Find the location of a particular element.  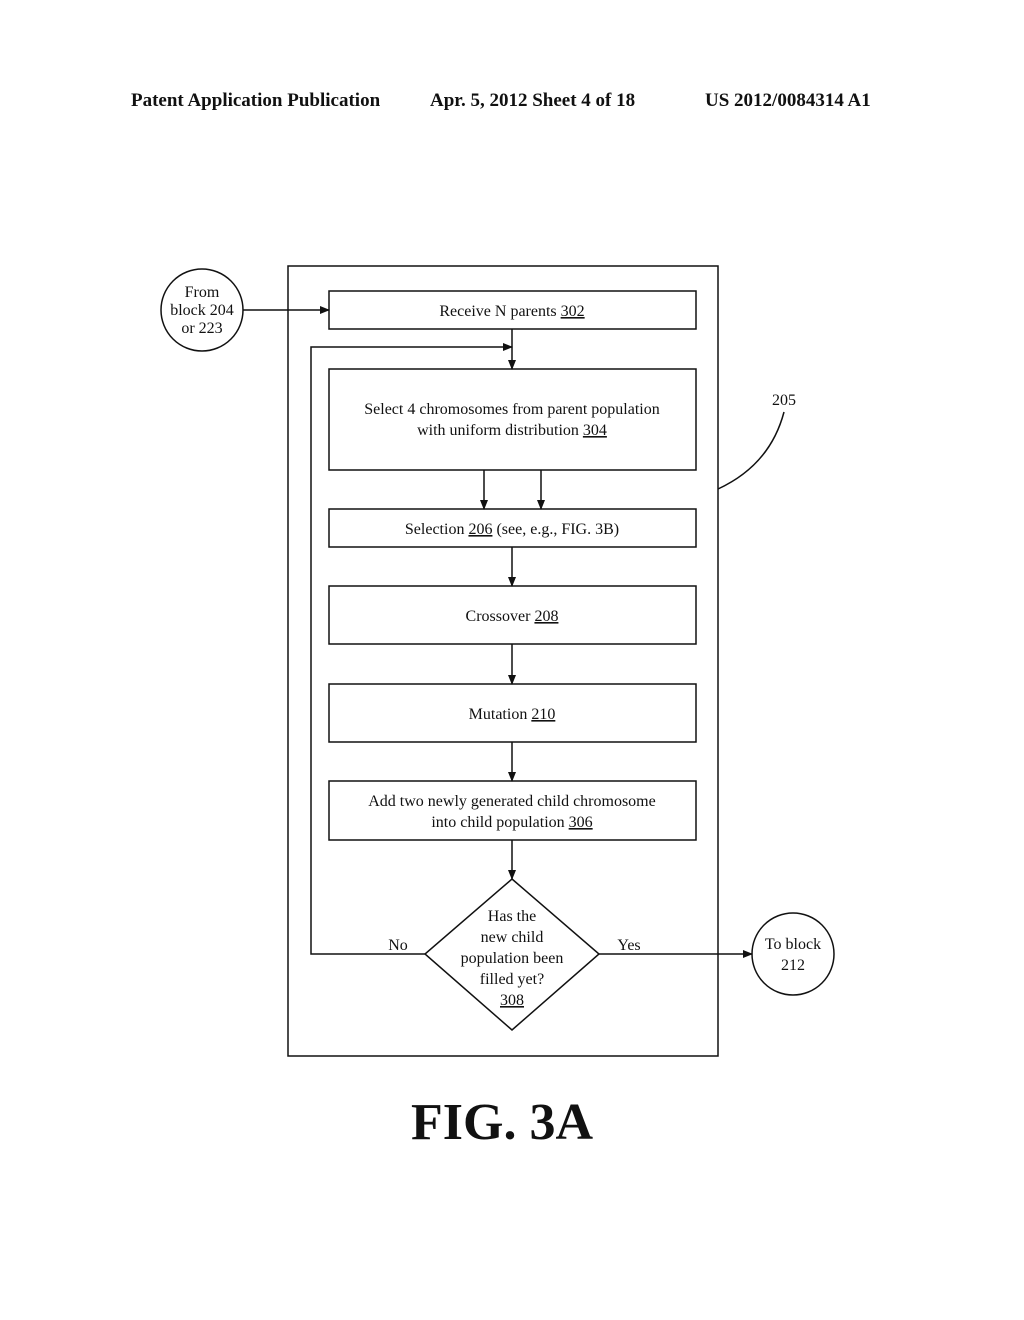

entry-text-2: block 204 is located at coordinates (202, 310).